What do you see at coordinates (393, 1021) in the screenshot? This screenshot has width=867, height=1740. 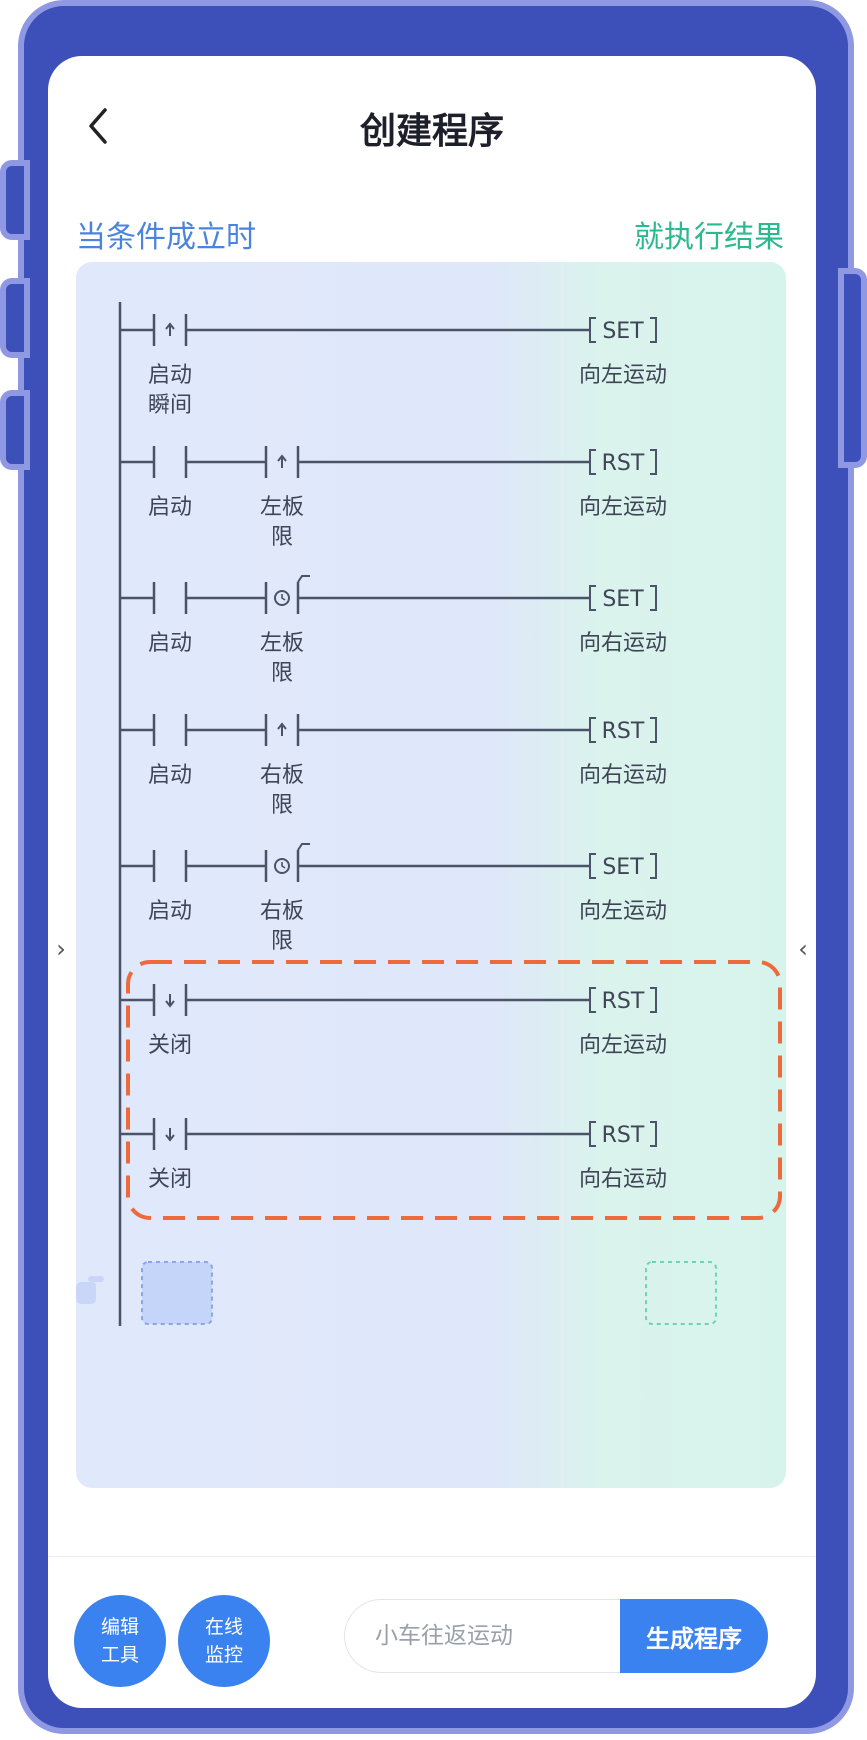 I see `ladder-rung: 关闭 RST 向左运动` at bounding box center [393, 1021].